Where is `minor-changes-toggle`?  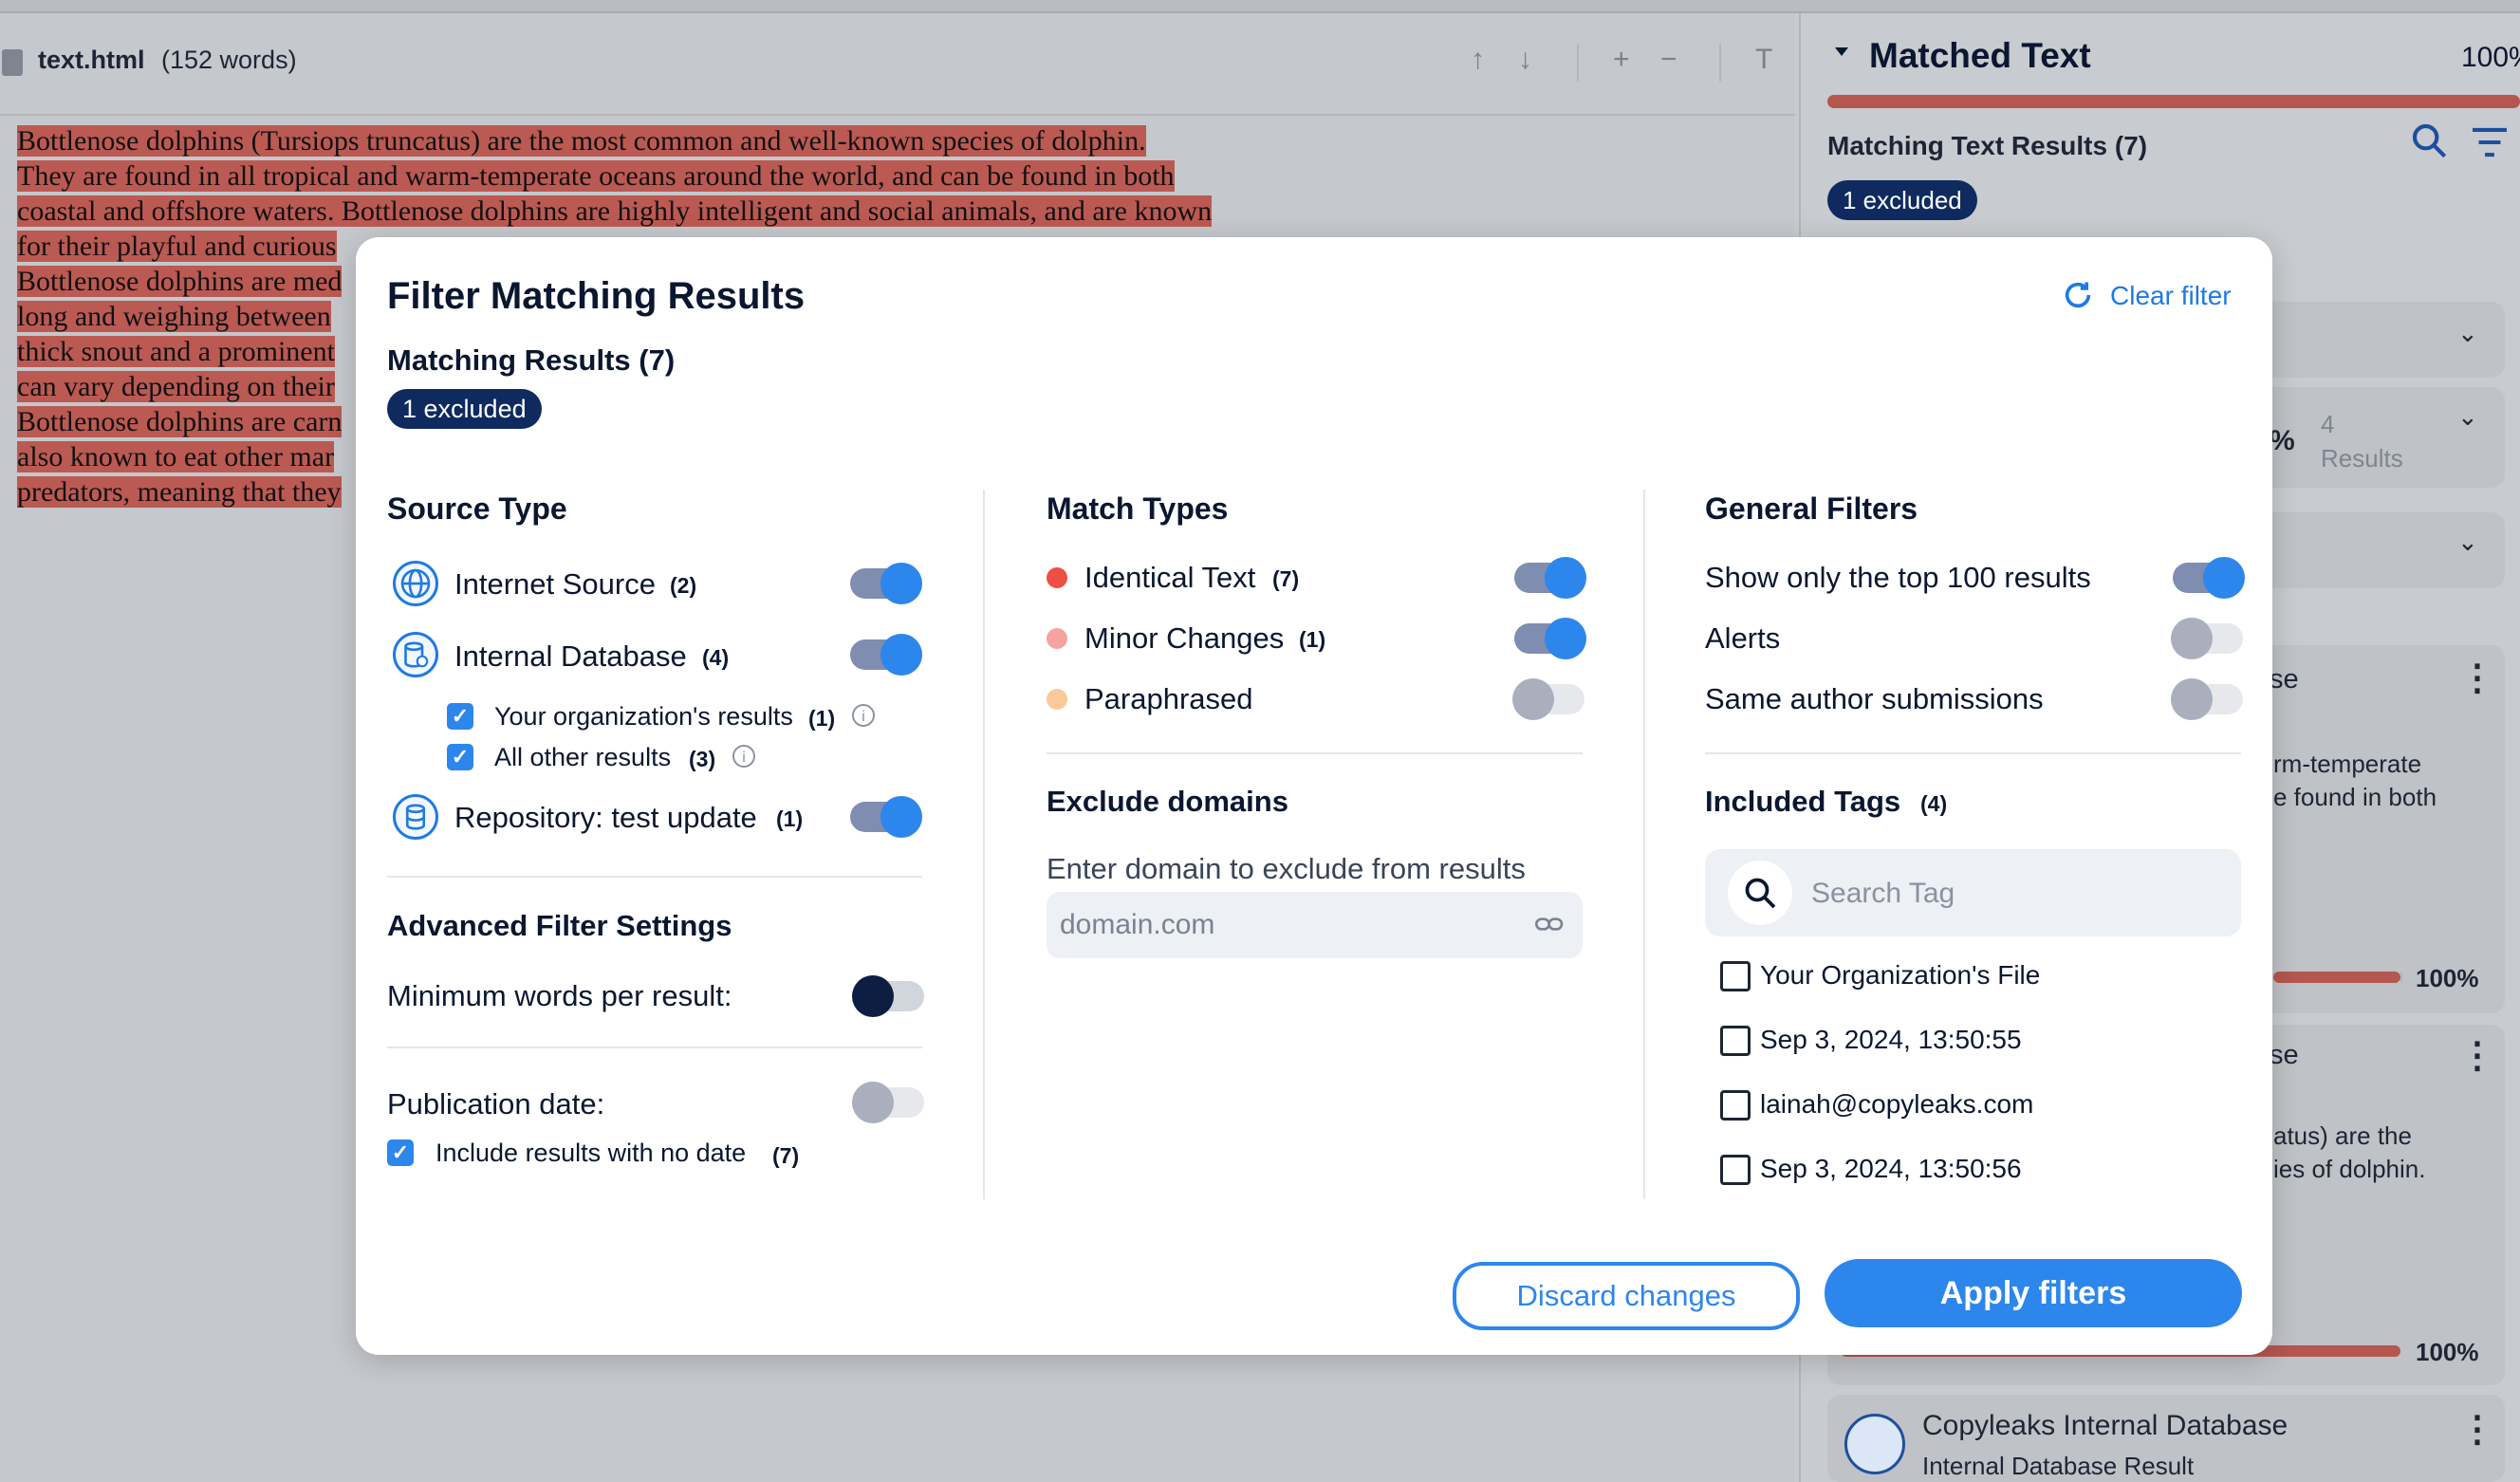
minor-changes-toggle is located at coordinates (1550, 638).